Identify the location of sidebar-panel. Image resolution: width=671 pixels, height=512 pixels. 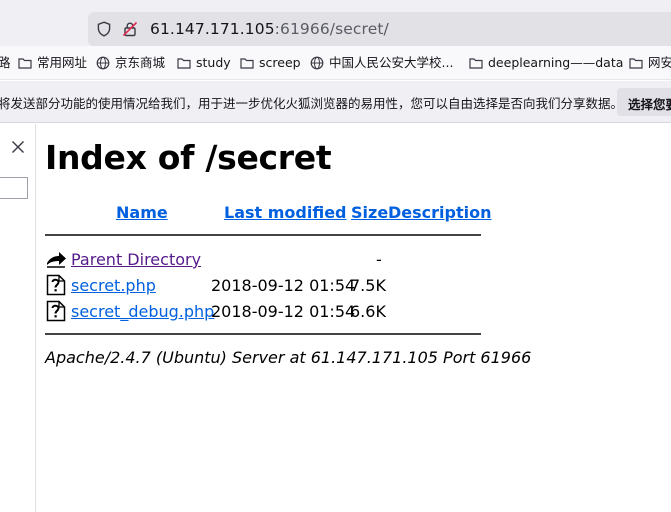
(18, 318).